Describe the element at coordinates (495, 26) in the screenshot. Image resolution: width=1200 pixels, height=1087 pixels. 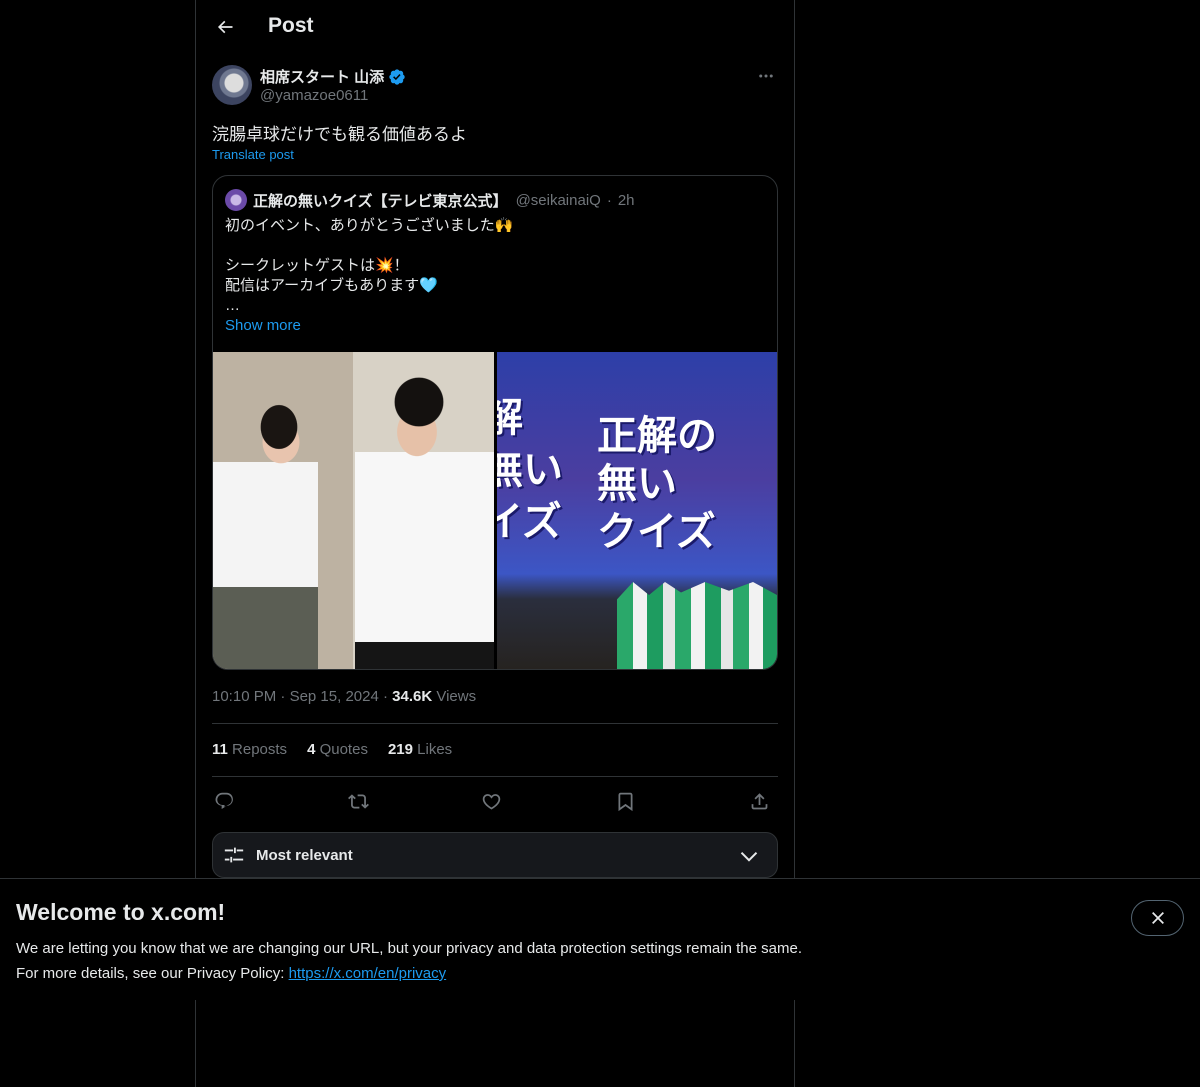
I see `page-header: Post` at that location.